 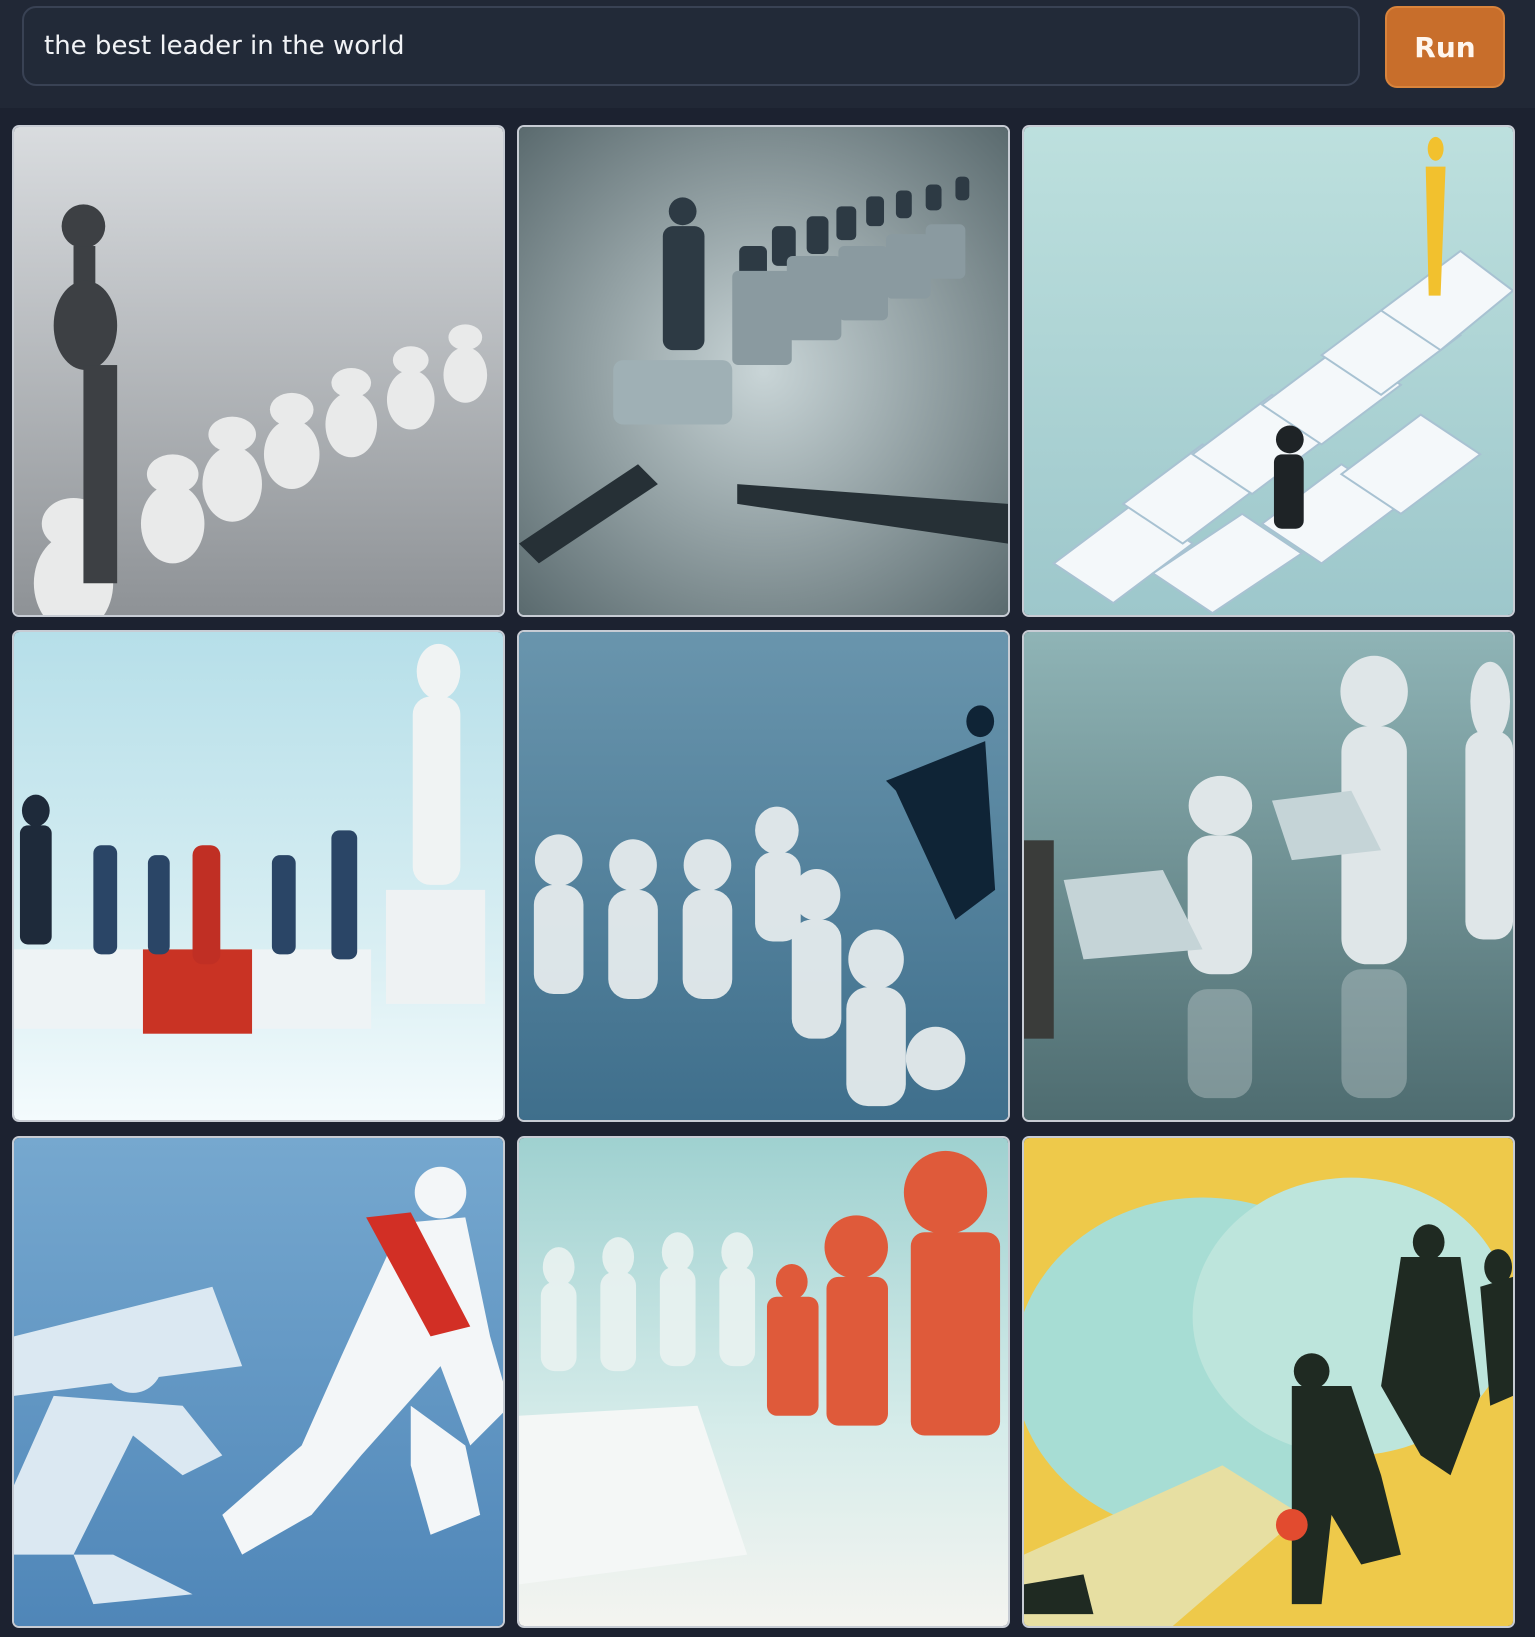 What do you see at coordinates (691, 46) in the screenshot?
I see `prompt-input: the best leader in the world` at bounding box center [691, 46].